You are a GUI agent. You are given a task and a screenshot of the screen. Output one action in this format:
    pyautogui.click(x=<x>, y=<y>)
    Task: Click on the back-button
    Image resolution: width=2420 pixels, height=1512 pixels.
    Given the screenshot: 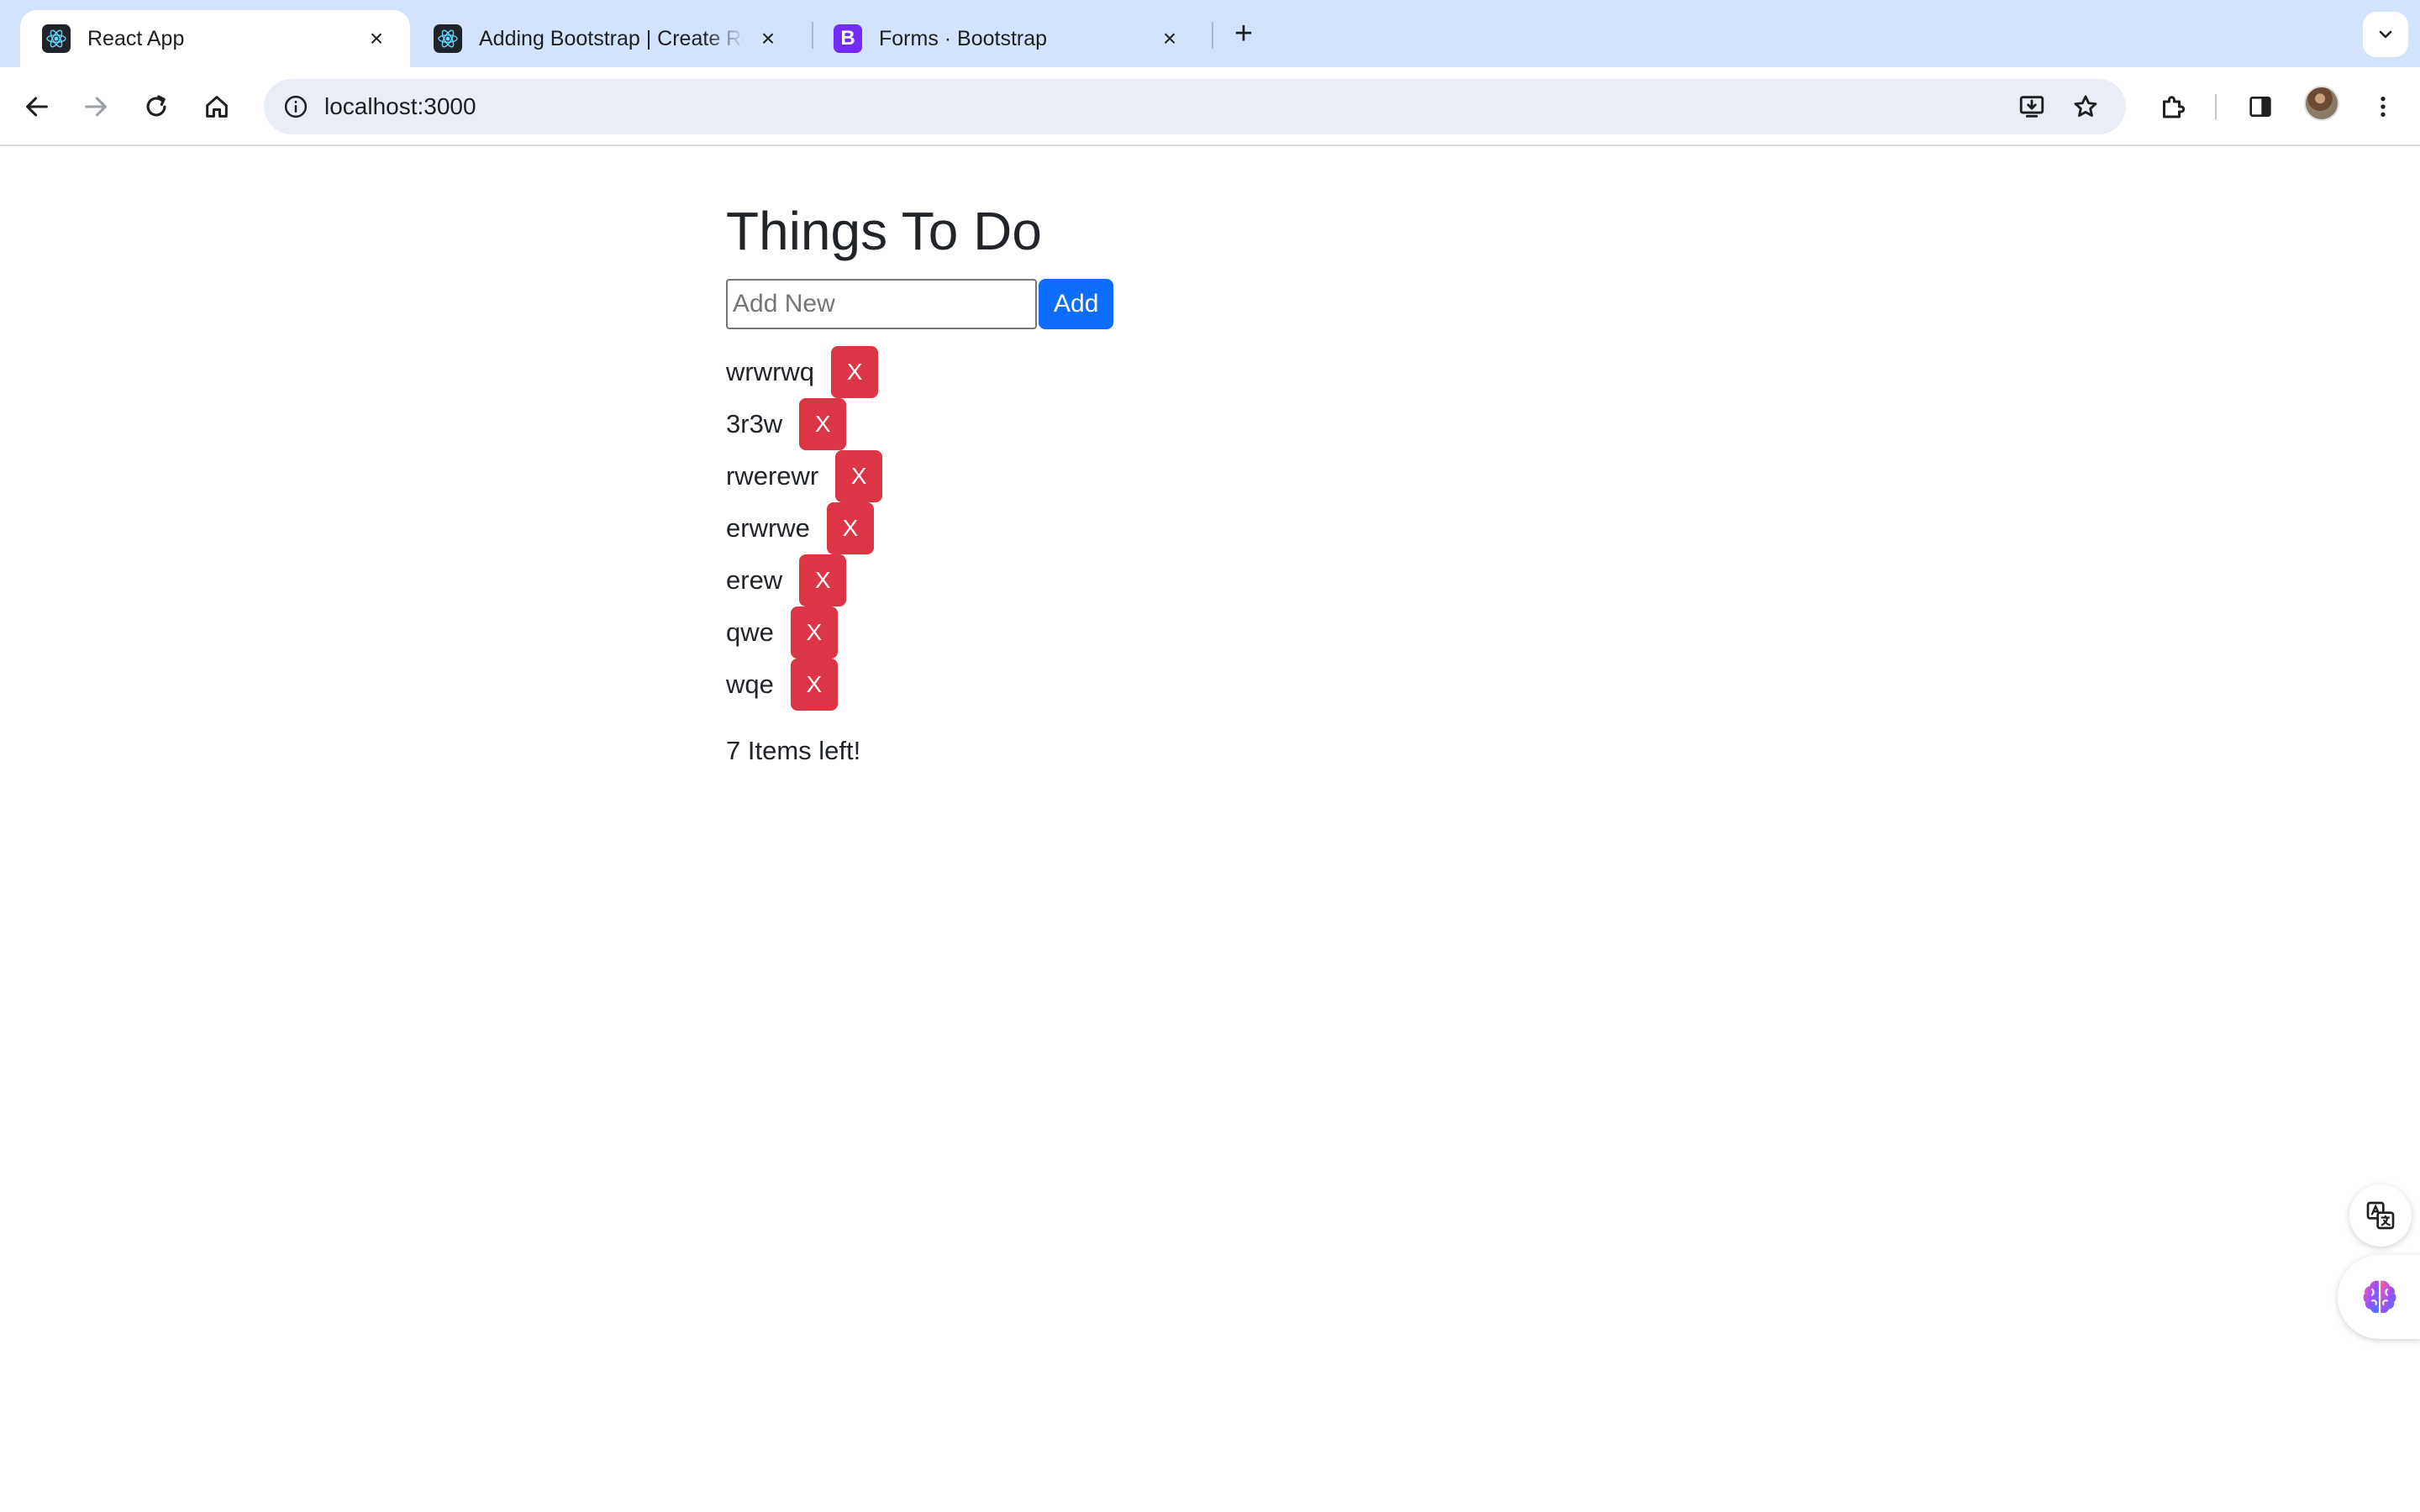 What is the action you would take?
    pyautogui.click(x=37, y=107)
    